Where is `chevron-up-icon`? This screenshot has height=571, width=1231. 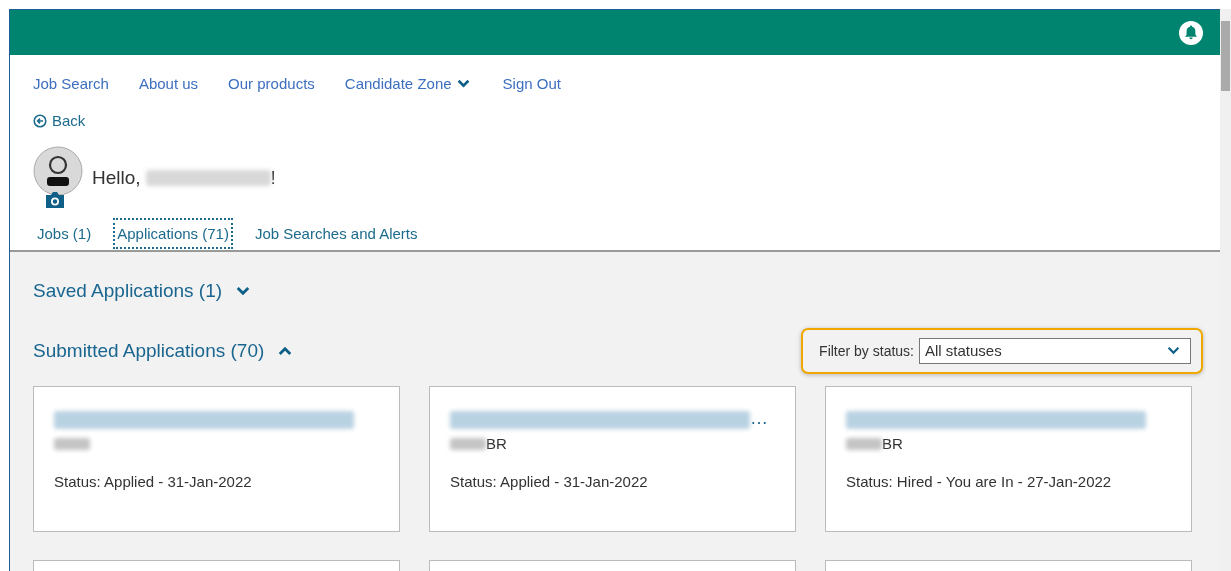 chevron-up-icon is located at coordinates (285, 350).